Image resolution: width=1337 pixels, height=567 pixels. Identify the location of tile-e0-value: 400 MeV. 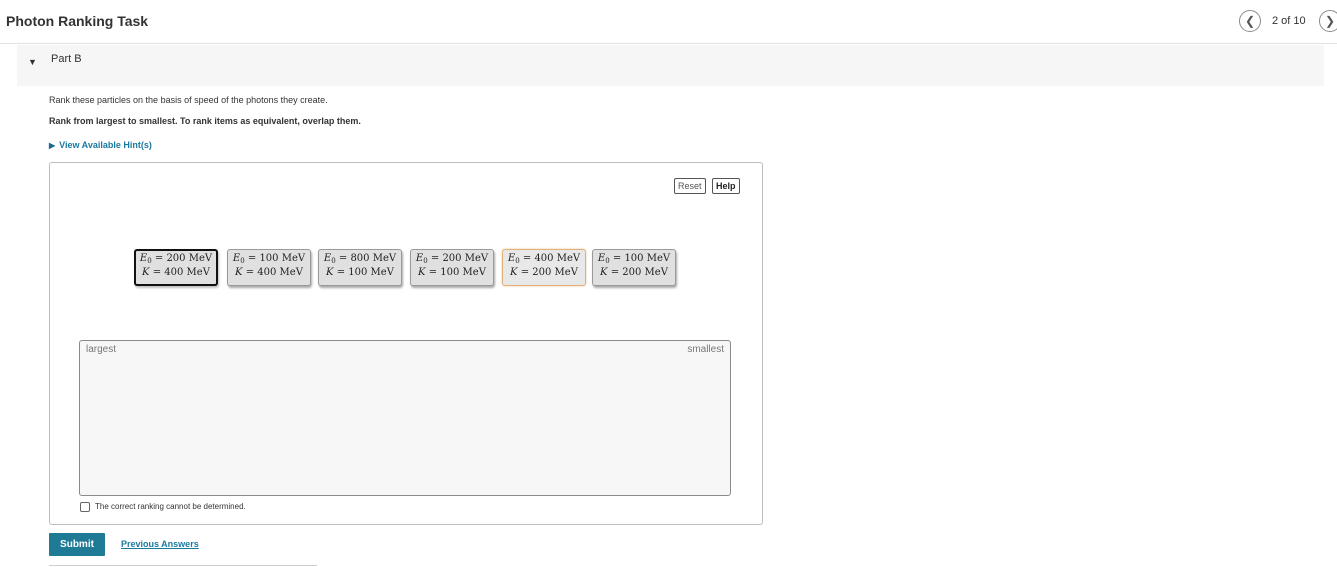
(557, 258).